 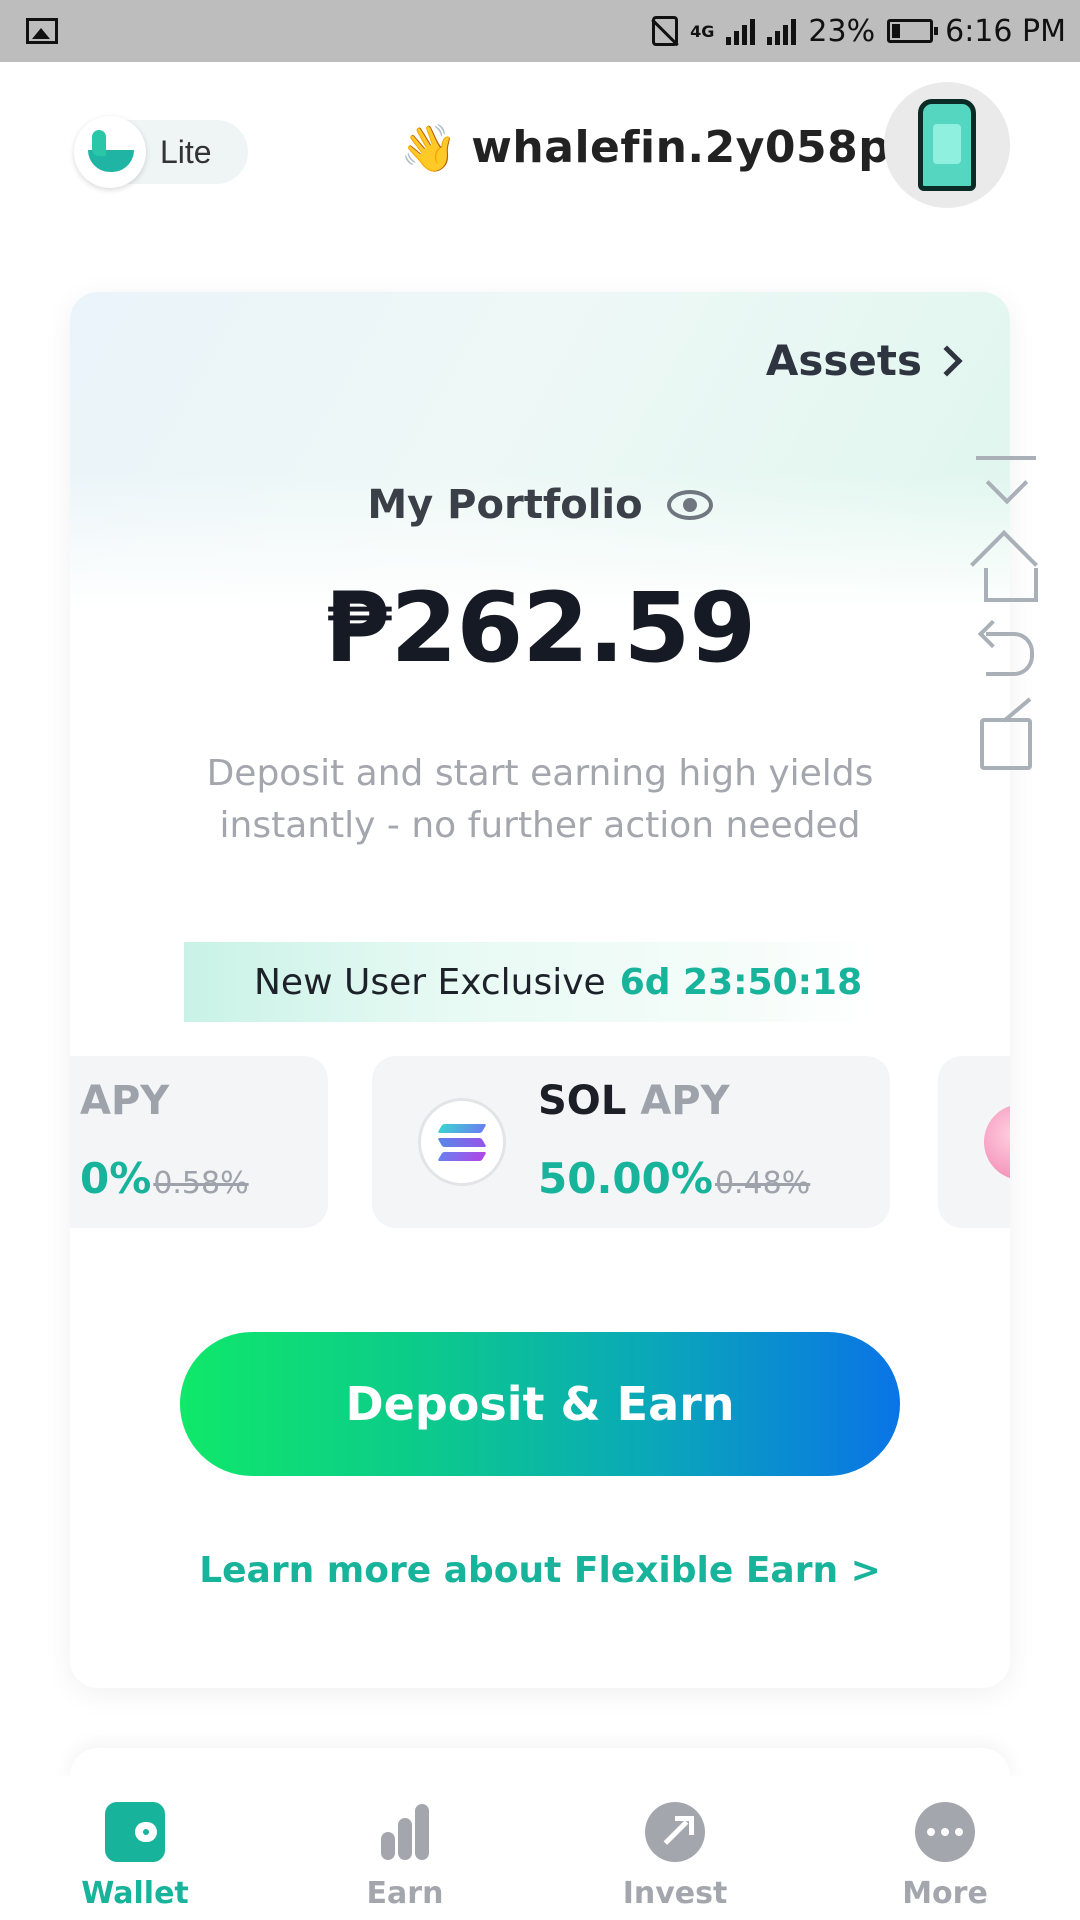 What do you see at coordinates (1008, 734) in the screenshot?
I see `share-icon` at bounding box center [1008, 734].